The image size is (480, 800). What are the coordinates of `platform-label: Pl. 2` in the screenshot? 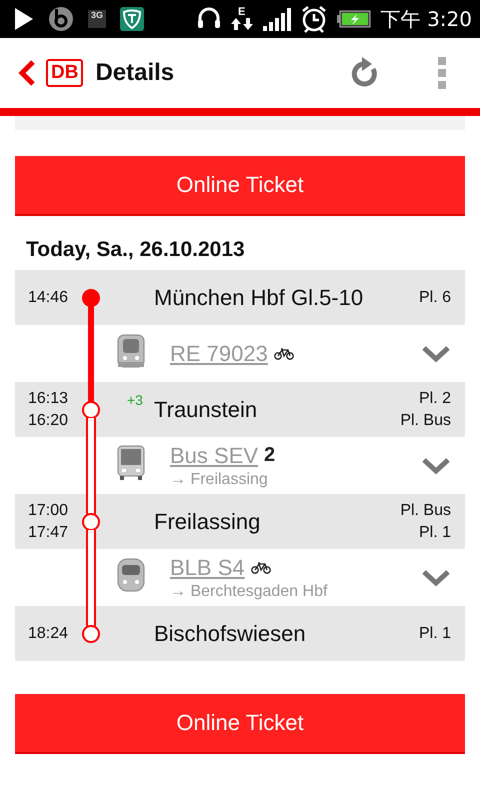 It's located at (434, 399).